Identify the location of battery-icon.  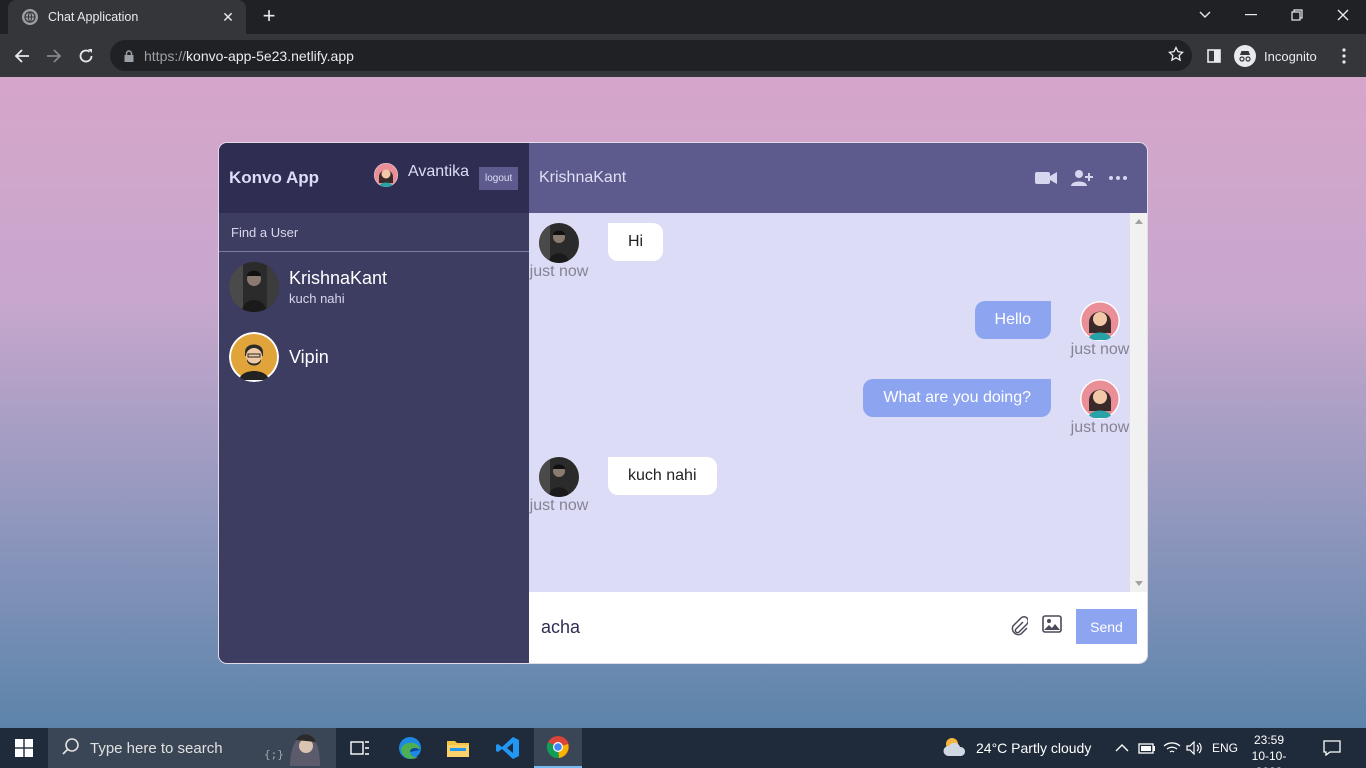
(1147, 748).